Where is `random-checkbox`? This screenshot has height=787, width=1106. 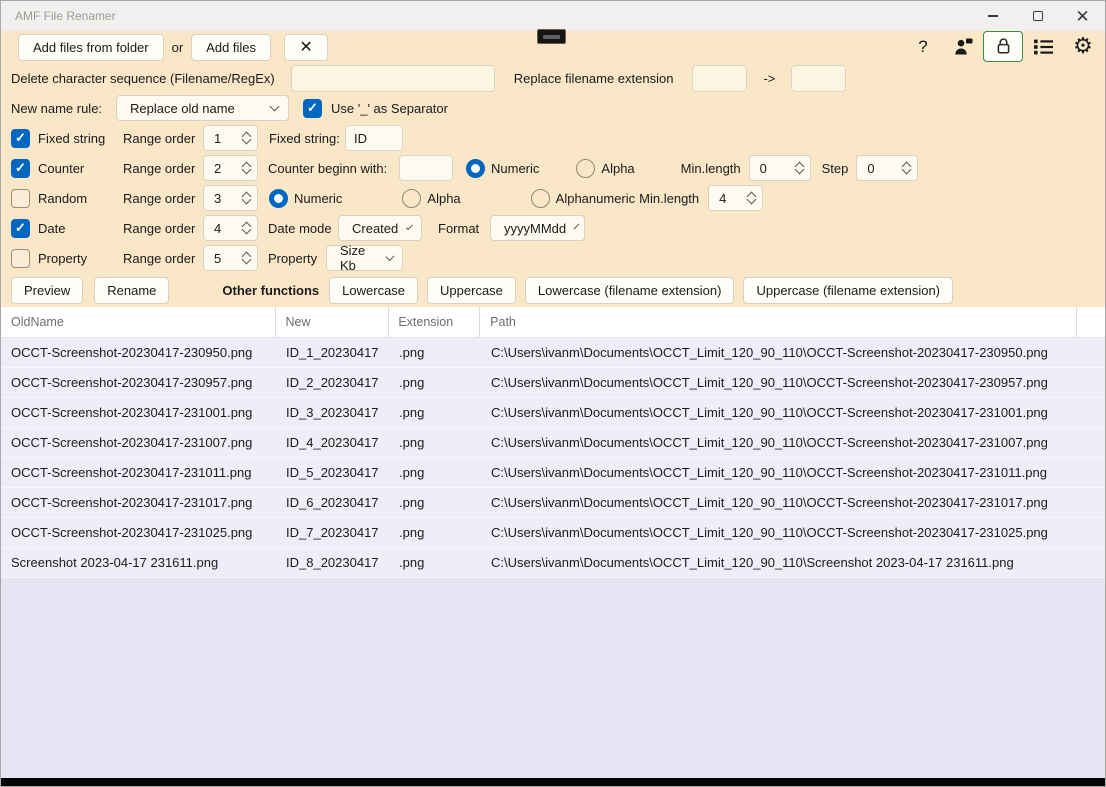
random-checkbox is located at coordinates (20, 198).